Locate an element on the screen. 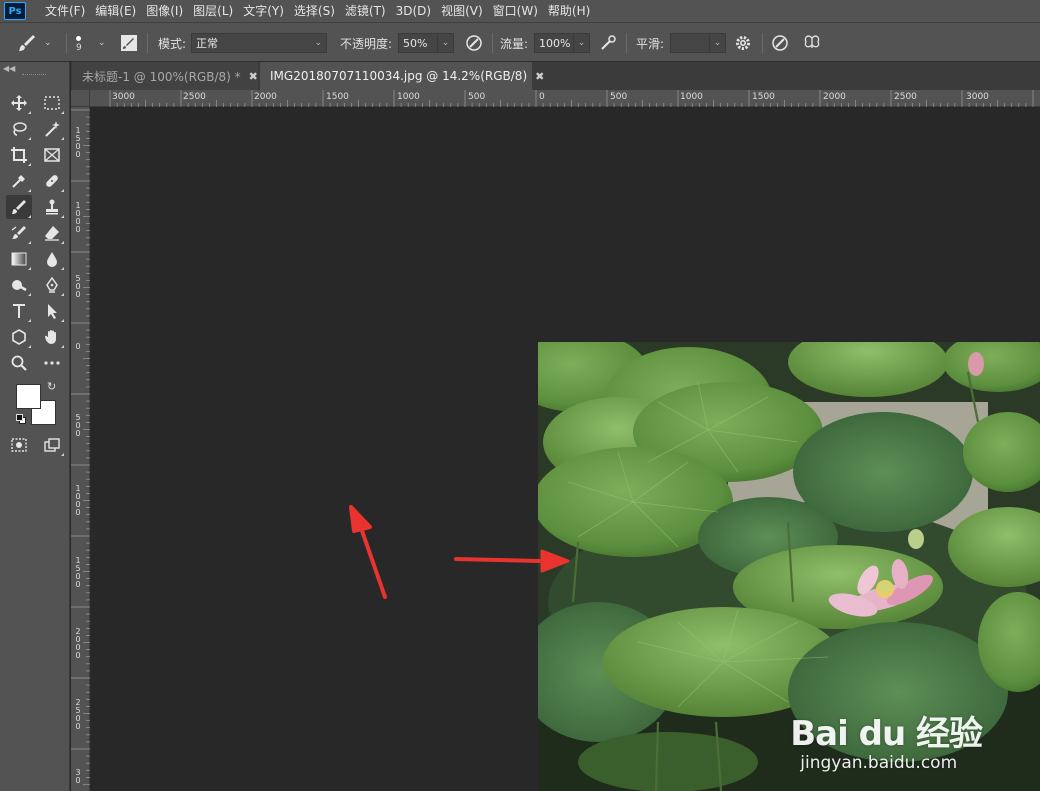  tool-preset-picker: ⌄ is located at coordinates (34, 43).